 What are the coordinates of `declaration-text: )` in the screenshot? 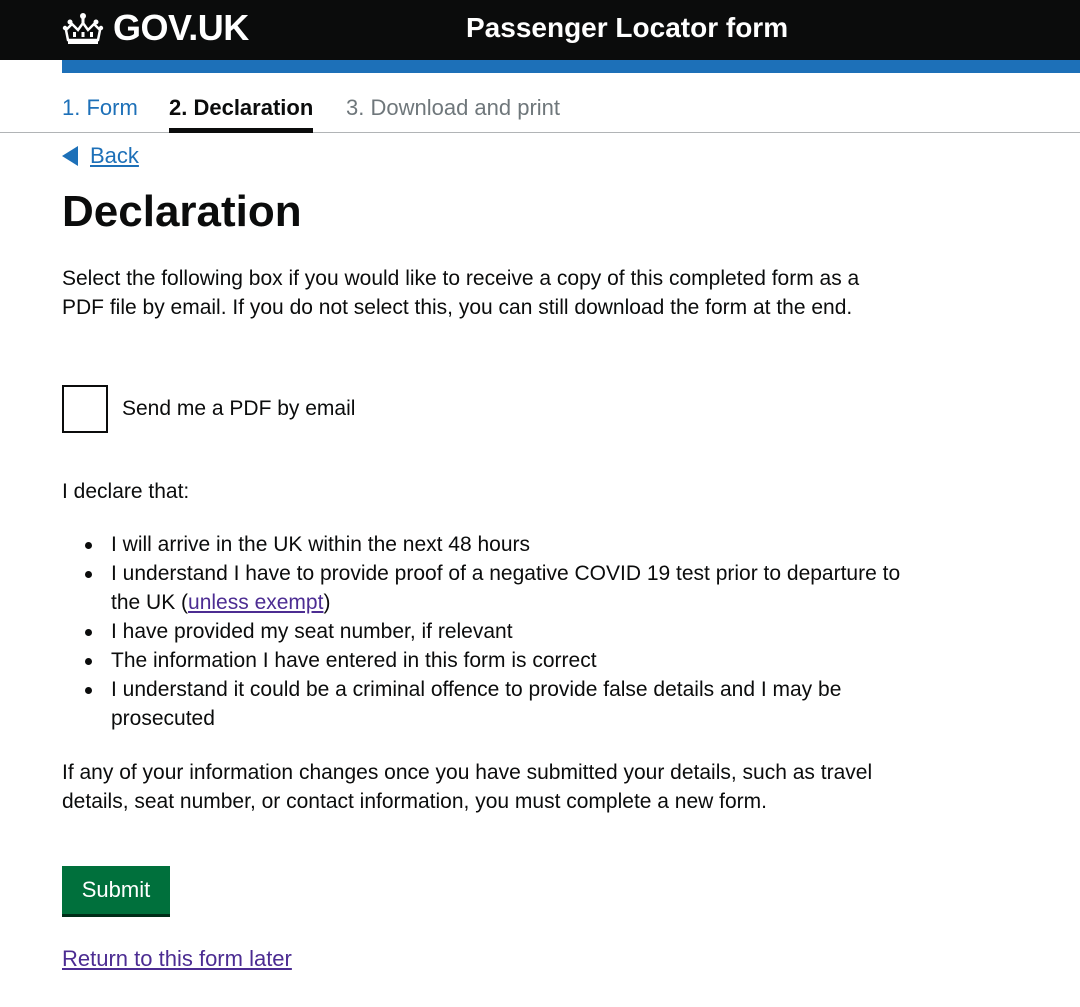 It's located at (327, 602).